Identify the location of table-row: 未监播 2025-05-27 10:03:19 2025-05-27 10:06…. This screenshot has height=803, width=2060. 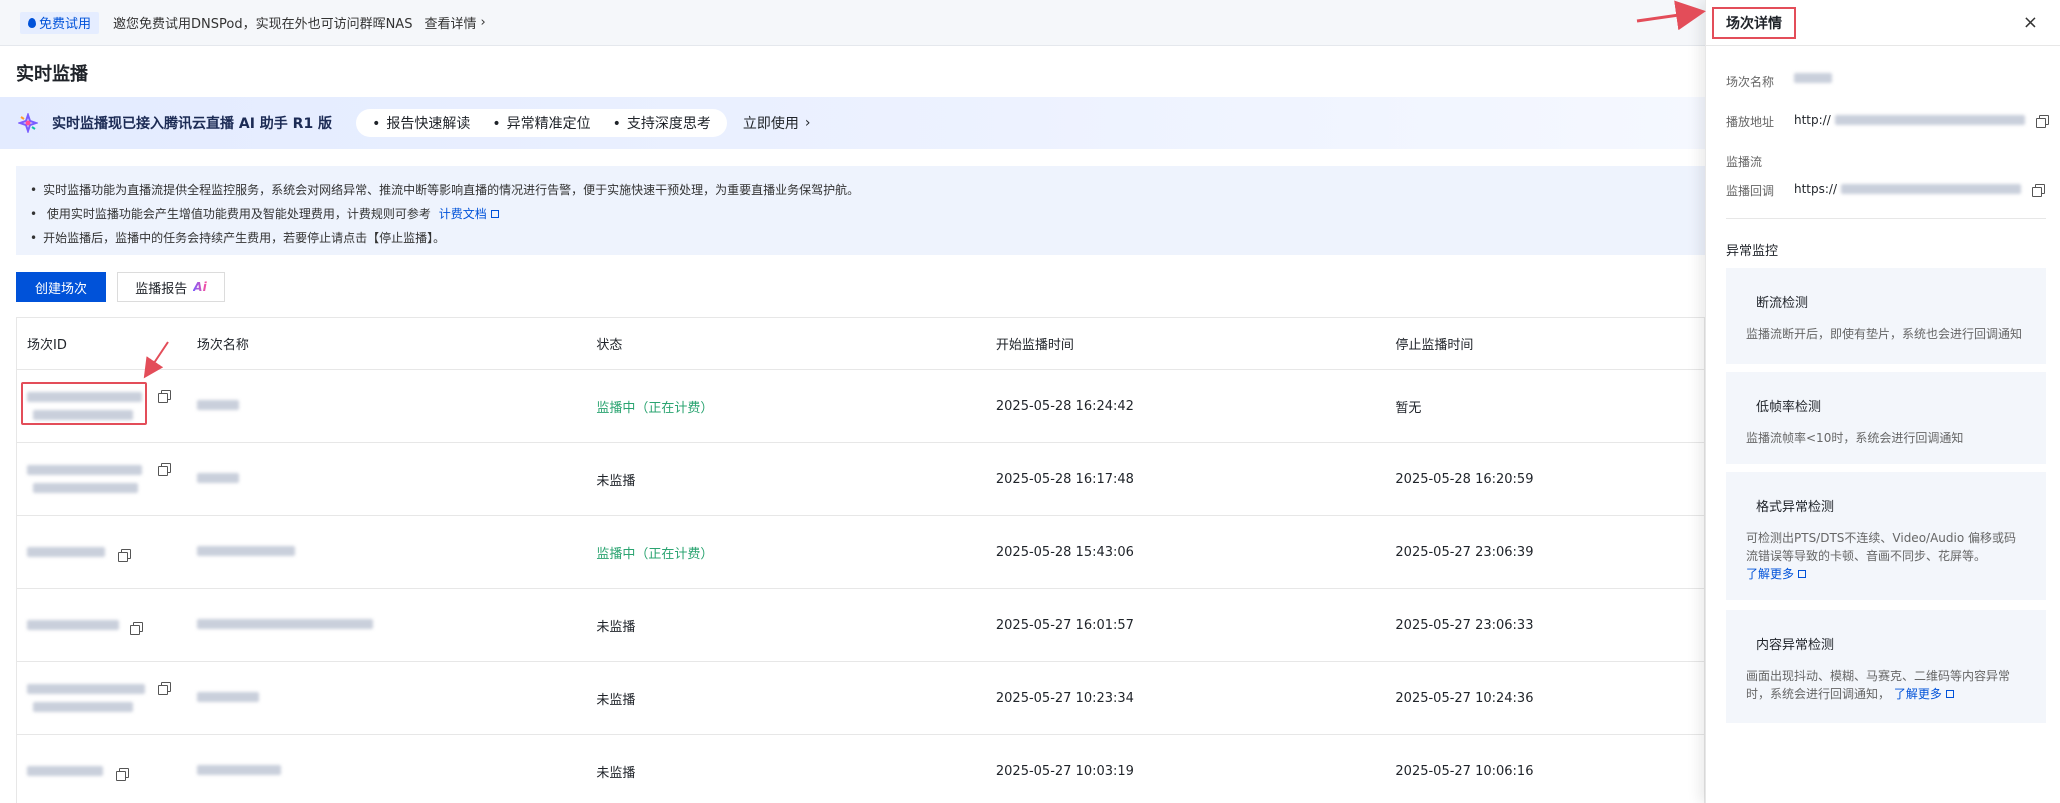
(860, 769).